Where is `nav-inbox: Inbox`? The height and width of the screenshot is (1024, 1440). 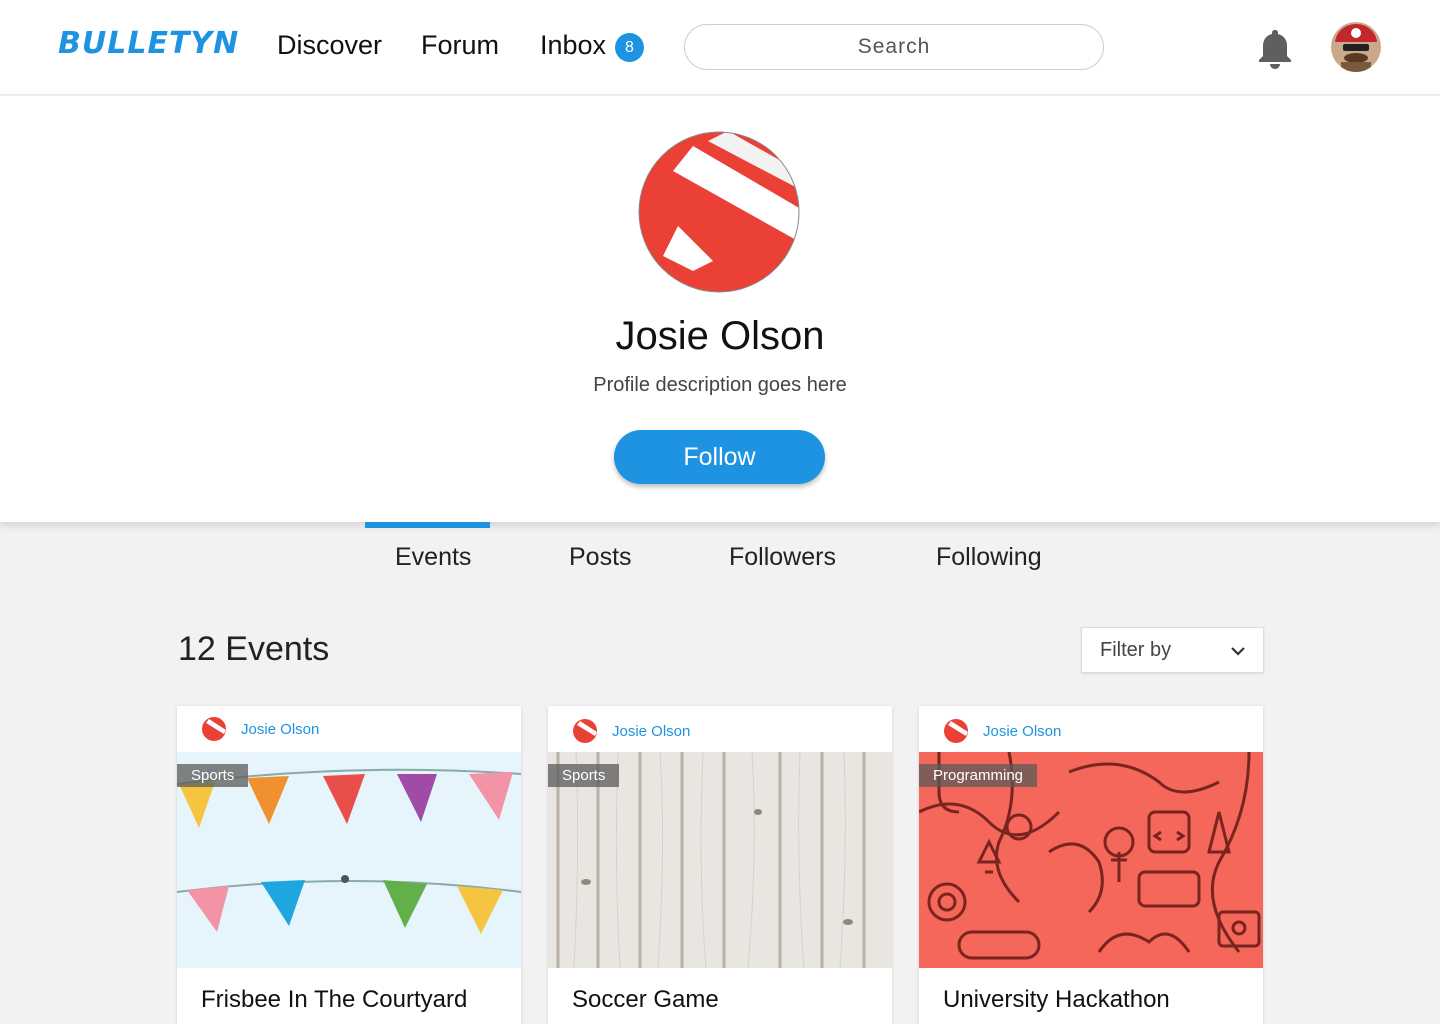
nav-inbox: Inbox is located at coordinates (573, 45).